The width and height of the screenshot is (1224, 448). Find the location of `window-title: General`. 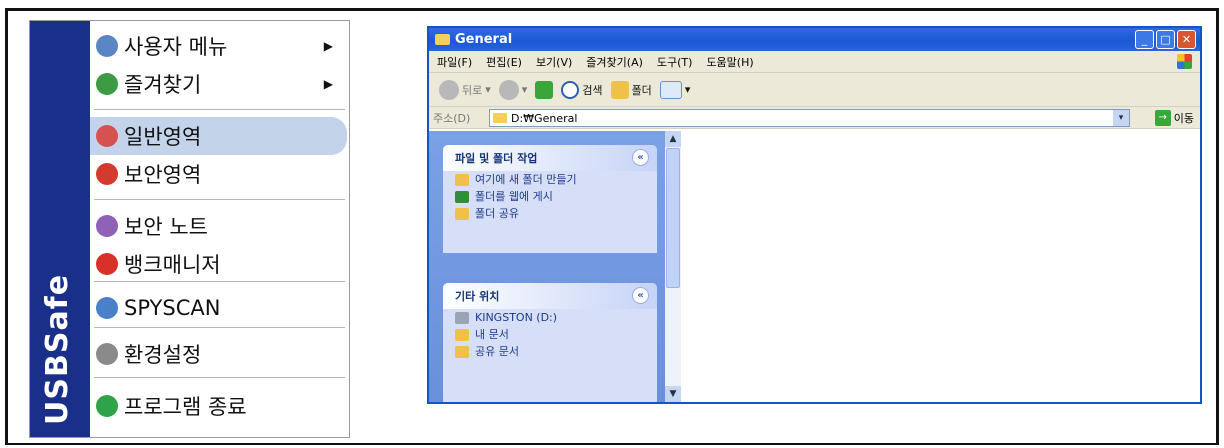

window-title: General is located at coordinates (484, 39).